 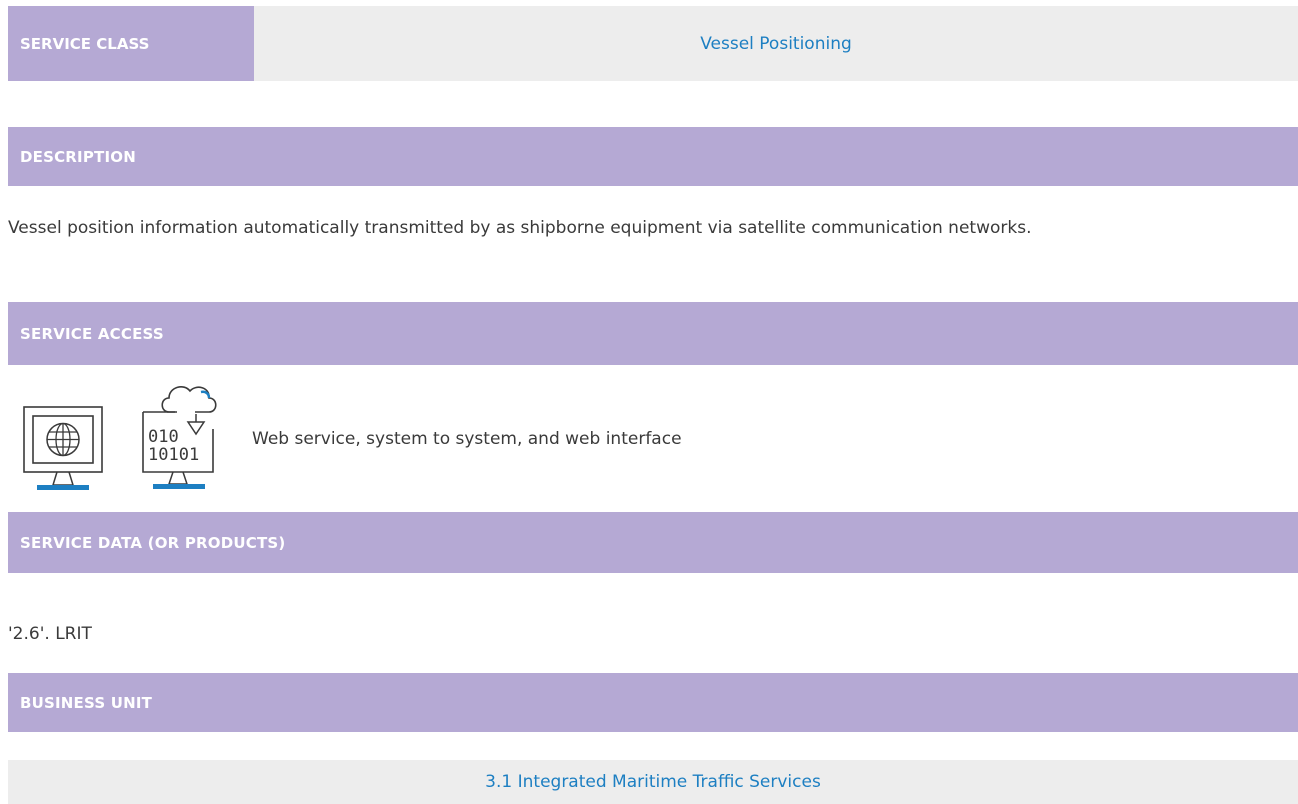 I want to click on cloud-data-monitor-icon: 010 10101, so click(x=179, y=436).